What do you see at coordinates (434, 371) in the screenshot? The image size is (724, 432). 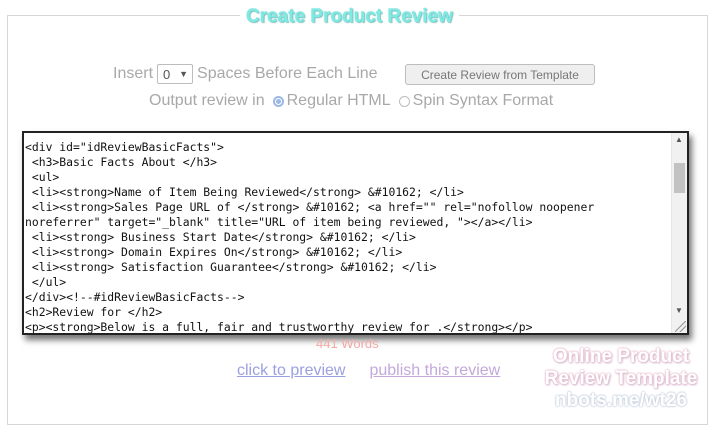 I see `publish-link: publish this review` at bounding box center [434, 371].